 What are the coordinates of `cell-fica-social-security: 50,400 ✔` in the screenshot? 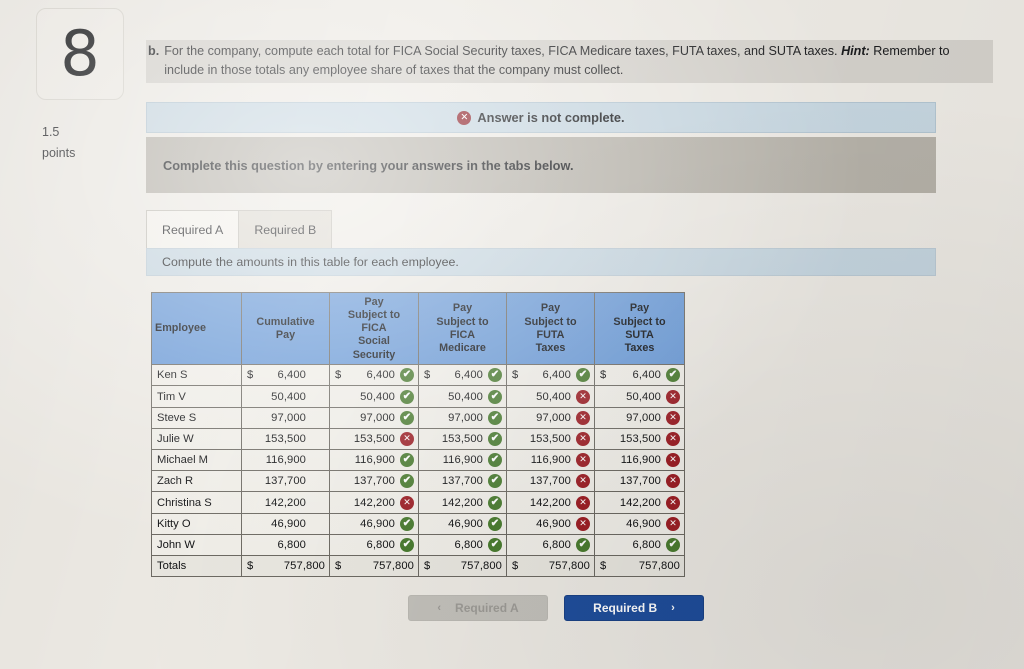 It's located at (374, 396).